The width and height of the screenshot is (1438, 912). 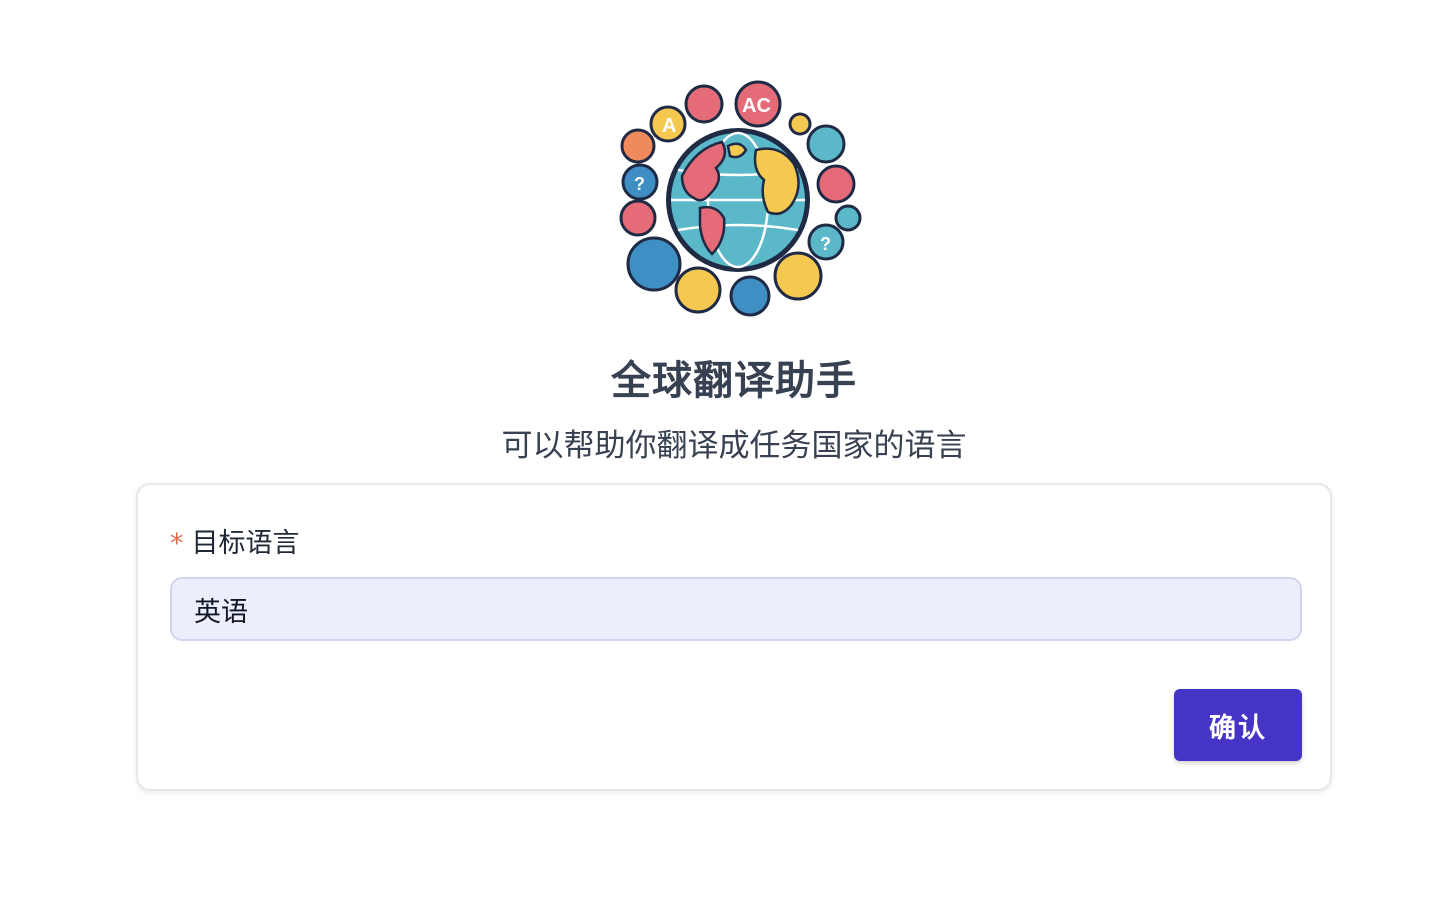 I want to click on page-subtitle: 可以帮助你翻译成任务国家的语言, so click(x=734, y=446).